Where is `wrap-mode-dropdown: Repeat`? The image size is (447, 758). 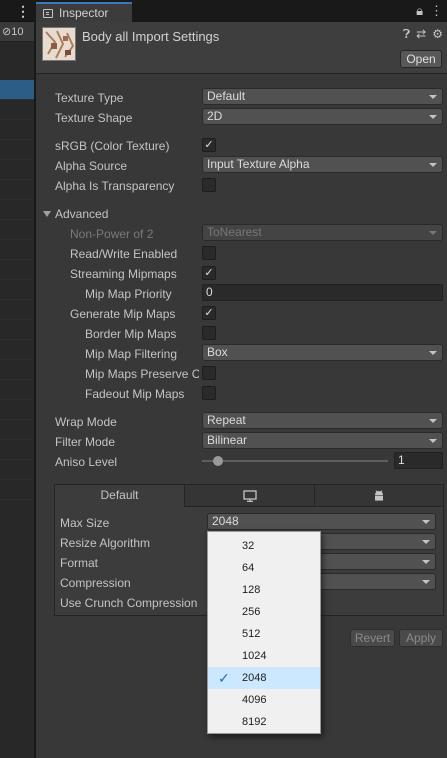 wrap-mode-dropdown: Repeat is located at coordinates (322, 420).